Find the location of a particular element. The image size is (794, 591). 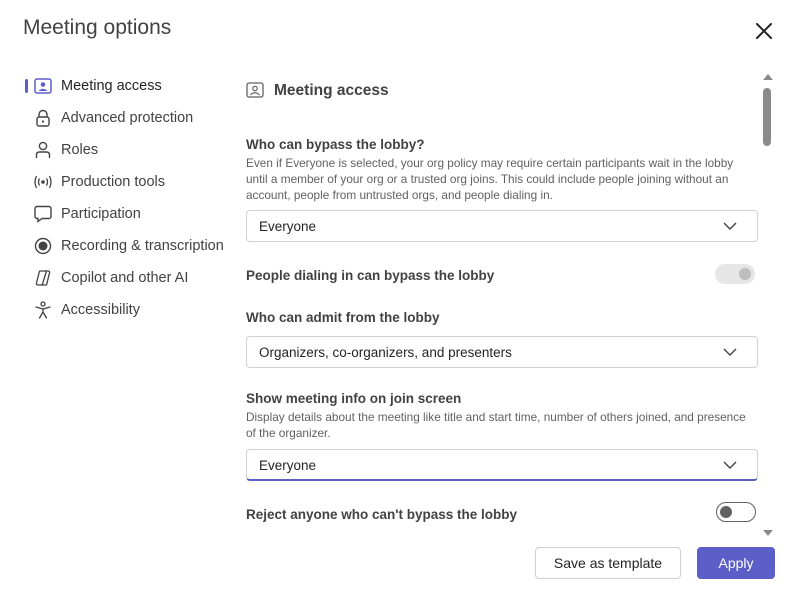

close-icon is located at coordinates (764, 31).